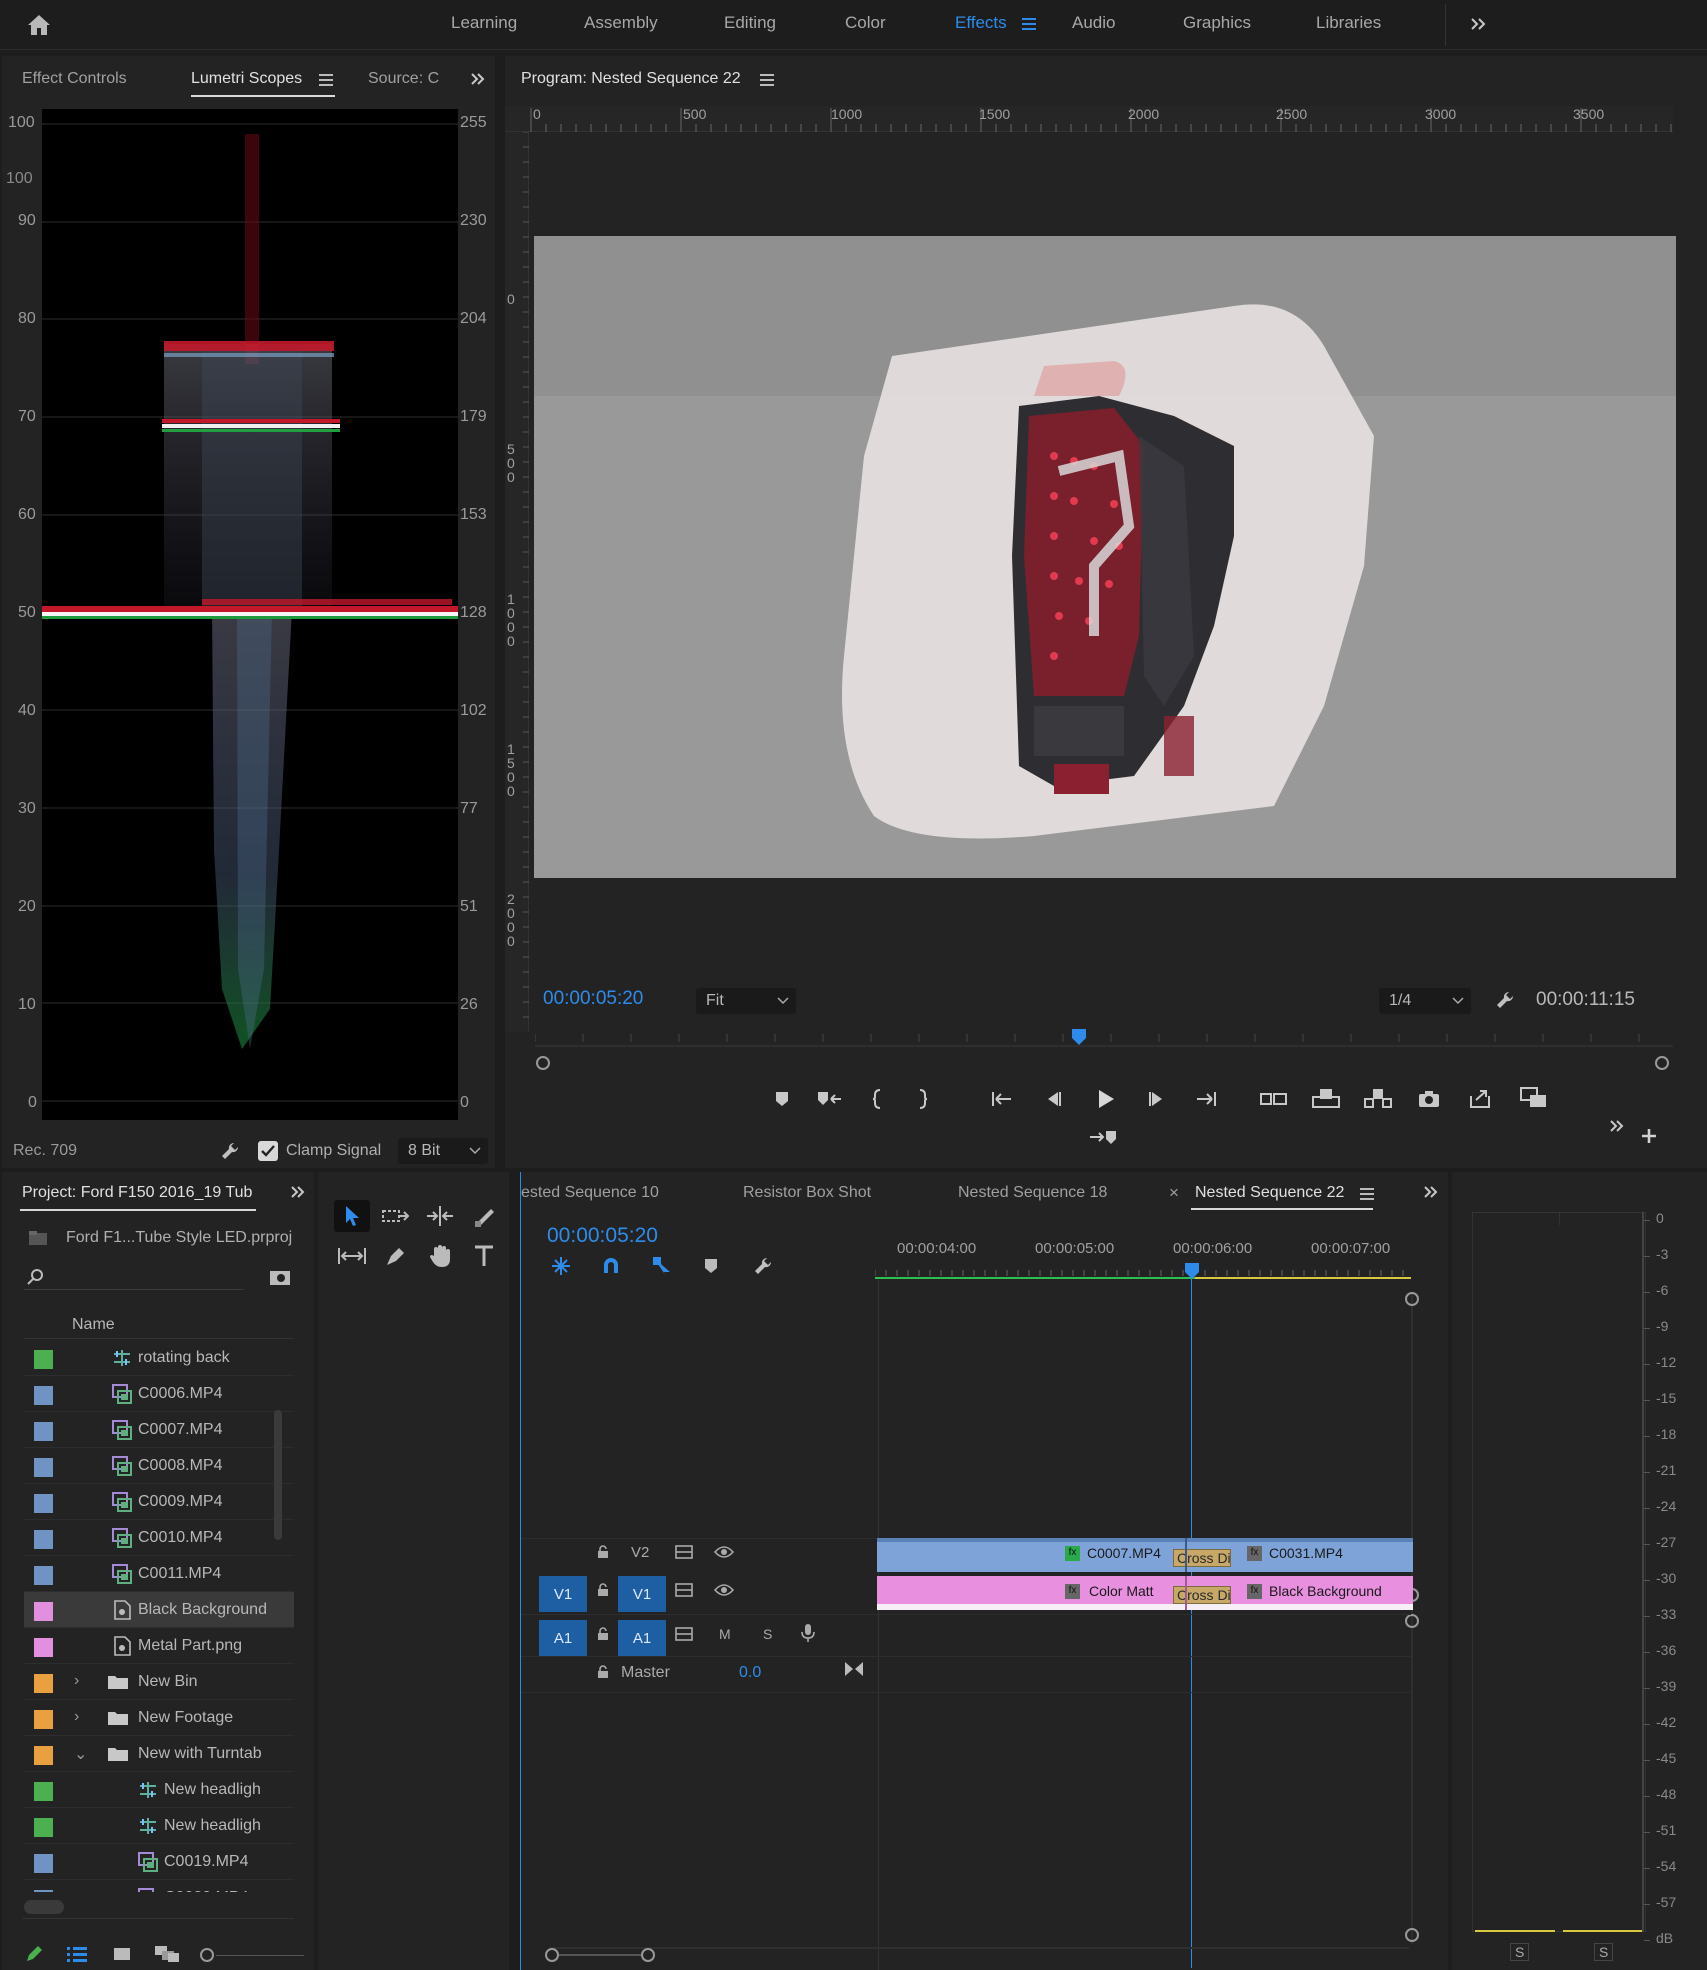 The height and width of the screenshot is (1970, 1707). Describe the element at coordinates (600, 1955) in the screenshot. I see `h-scroll-thumb` at that location.